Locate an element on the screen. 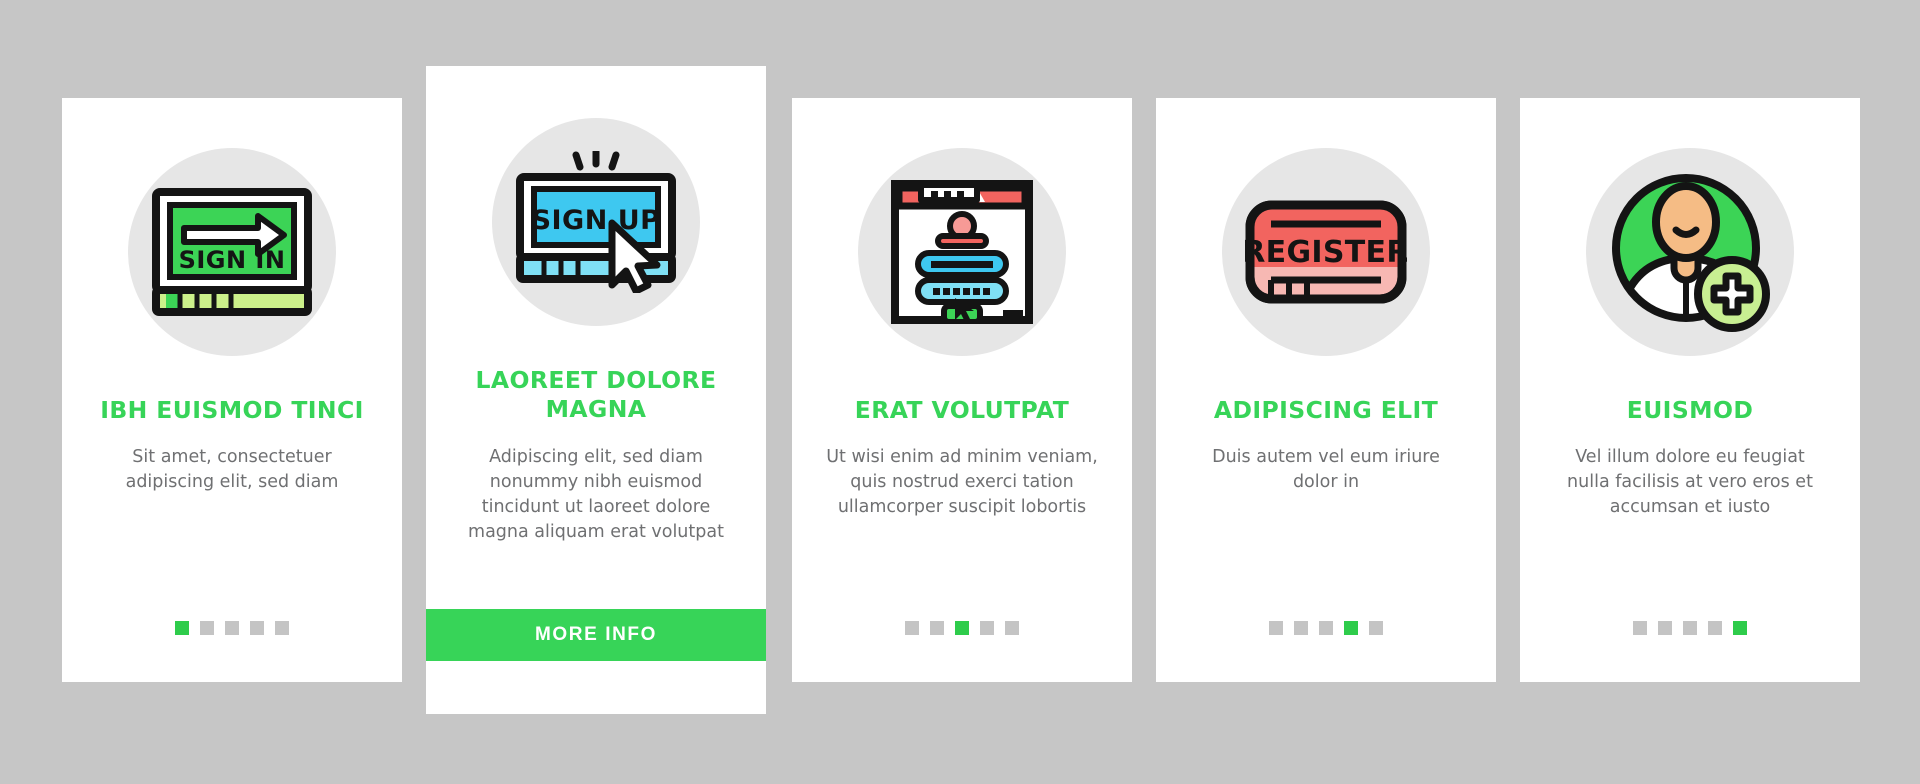  card-3-icon-area is located at coordinates (962, 252).